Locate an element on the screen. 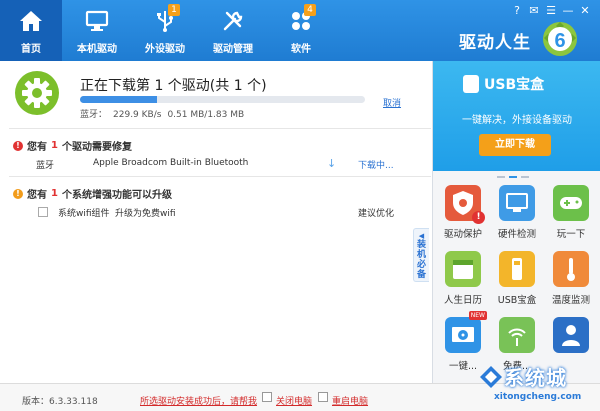 Image resolution: width=600 pixels, height=411 pixels. upgrade-component: 系统wifi组件 is located at coordinates (84, 214).